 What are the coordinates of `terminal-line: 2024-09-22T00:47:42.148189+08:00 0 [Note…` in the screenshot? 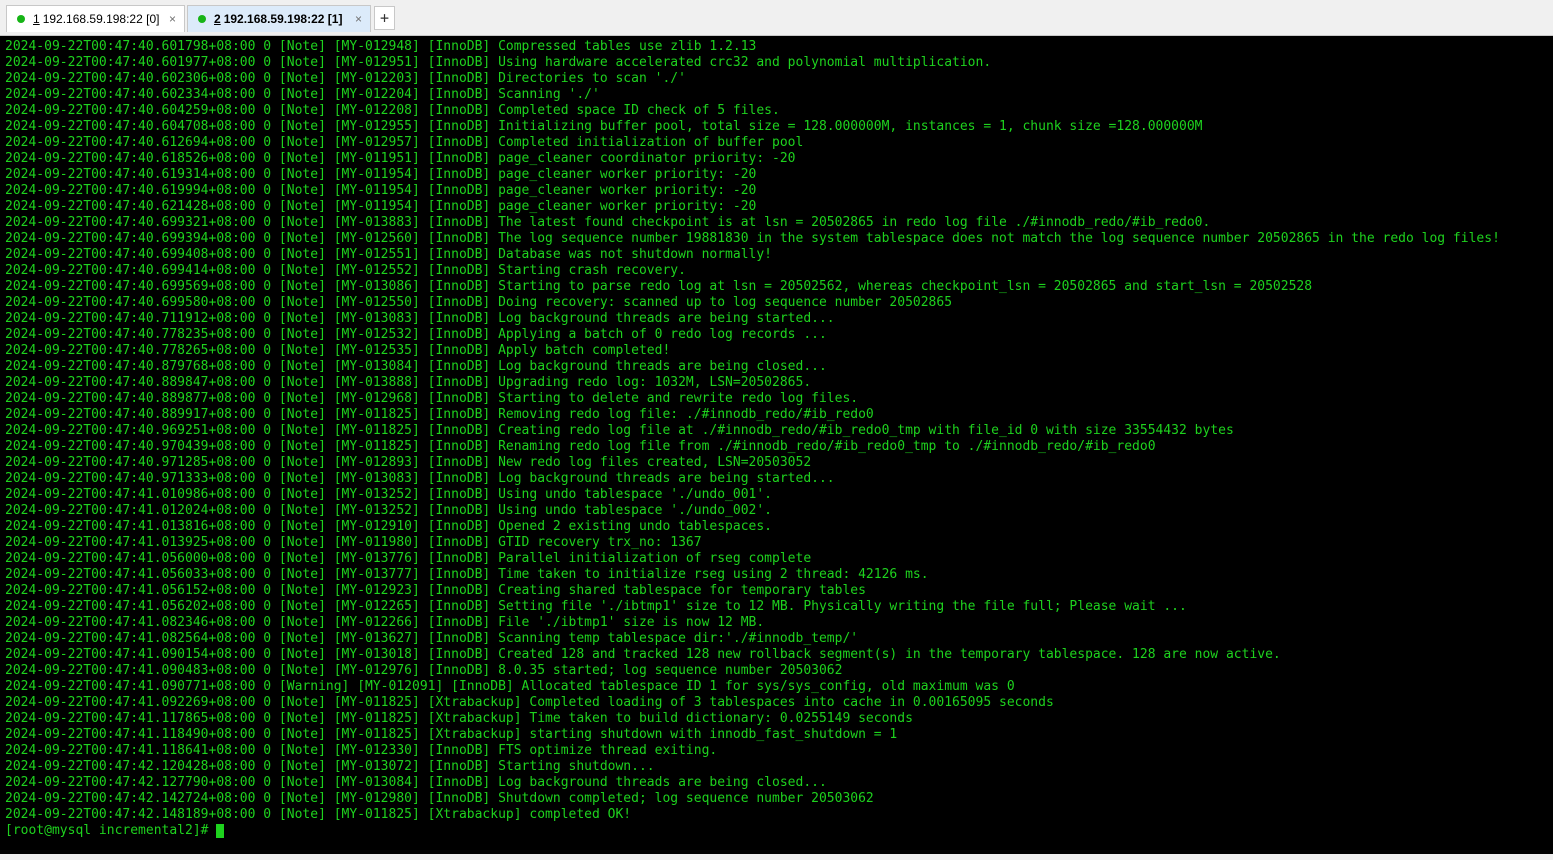 It's located at (318, 814).